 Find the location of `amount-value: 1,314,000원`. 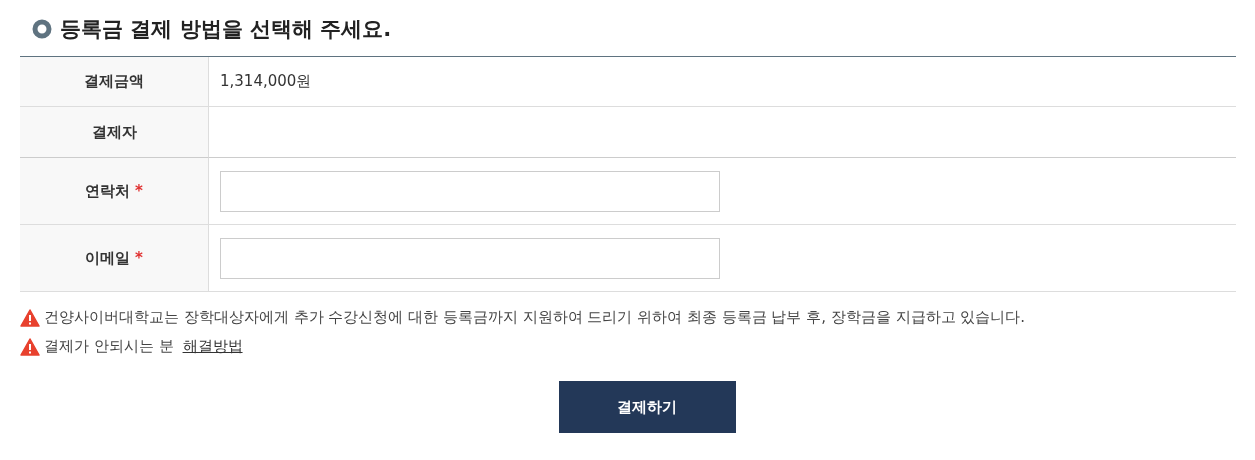

amount-value: 1,314,000원 is located at coordinates (266, 81).